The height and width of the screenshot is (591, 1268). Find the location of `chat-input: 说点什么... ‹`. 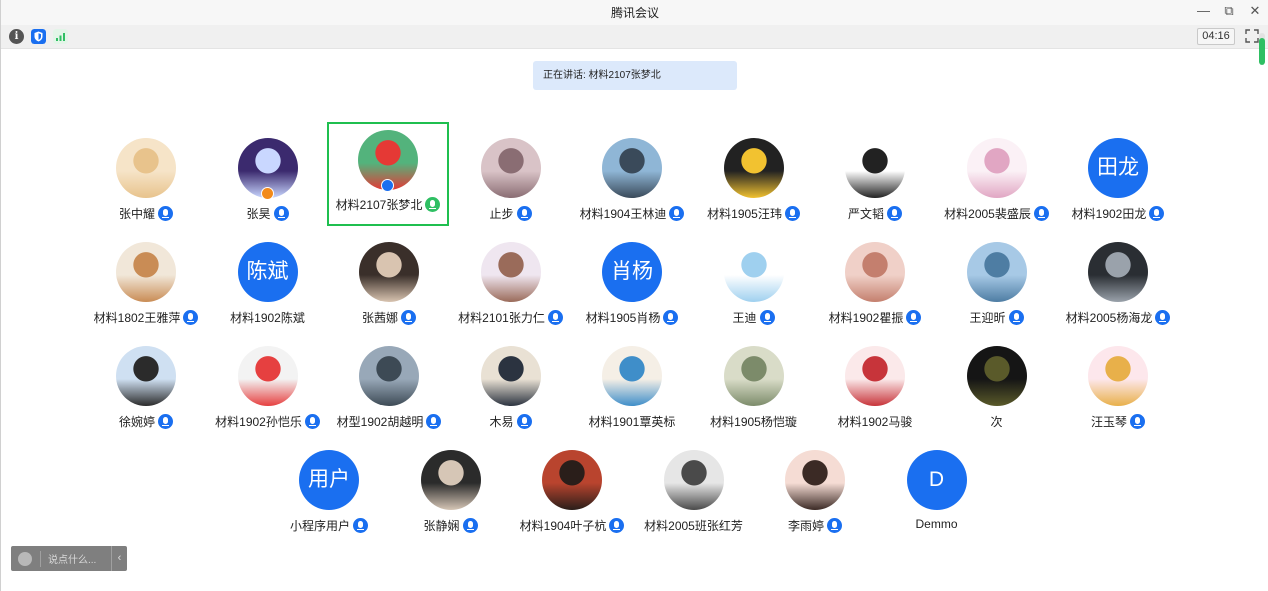

chat-input: 说点什么... ‹ is located at coordinates (69, 558).